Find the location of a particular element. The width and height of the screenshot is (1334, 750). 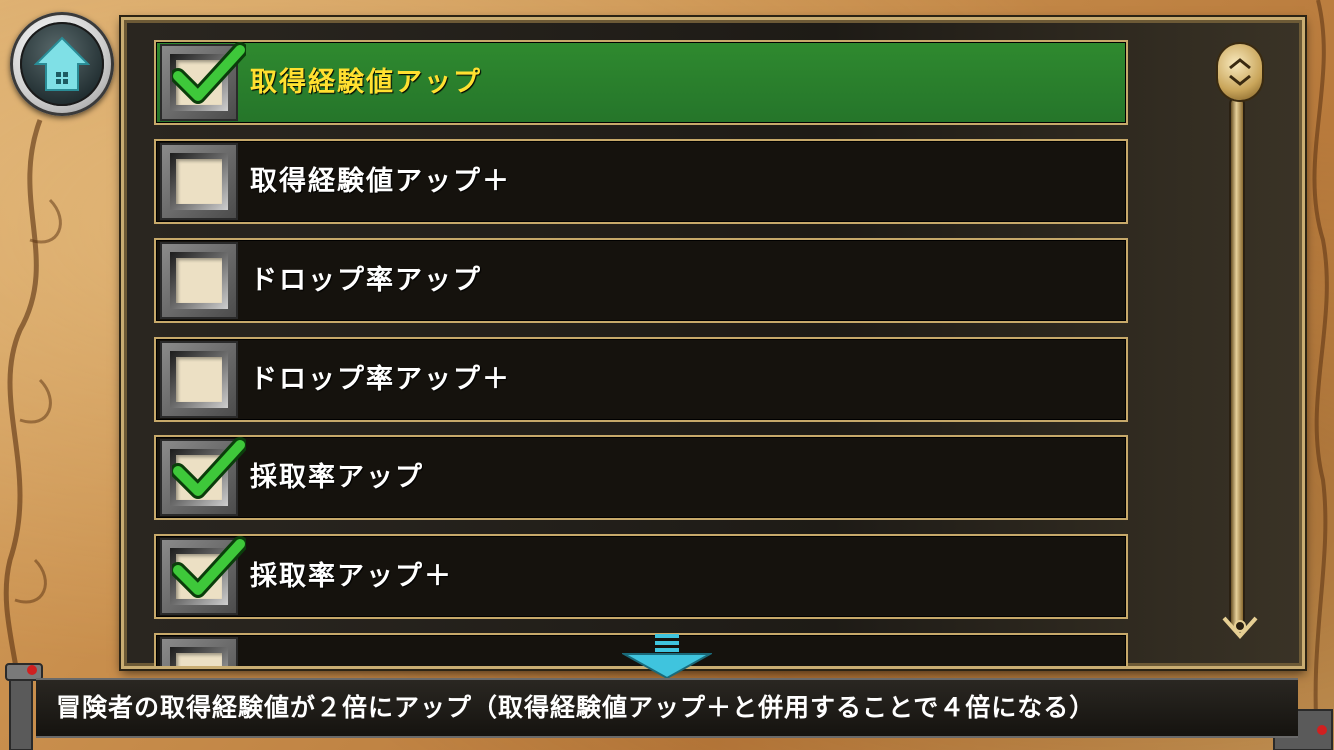

scrollbar-thumb is located at coordinates (1240, 72).